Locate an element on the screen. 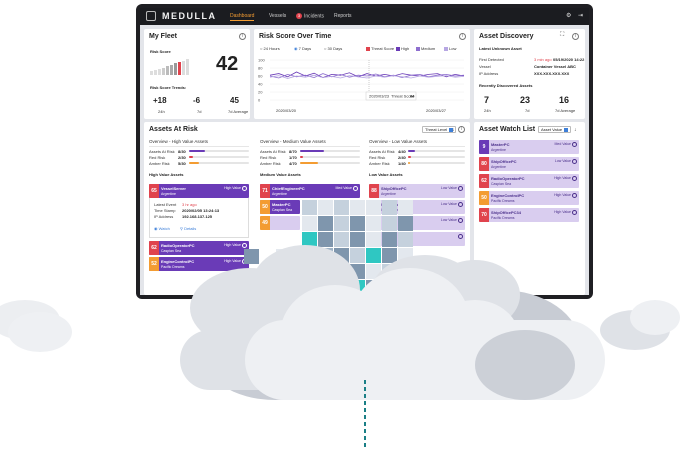 The width and height of the screenshot is (689, 452). legend-low: Low is located at coordinates (450, 48).